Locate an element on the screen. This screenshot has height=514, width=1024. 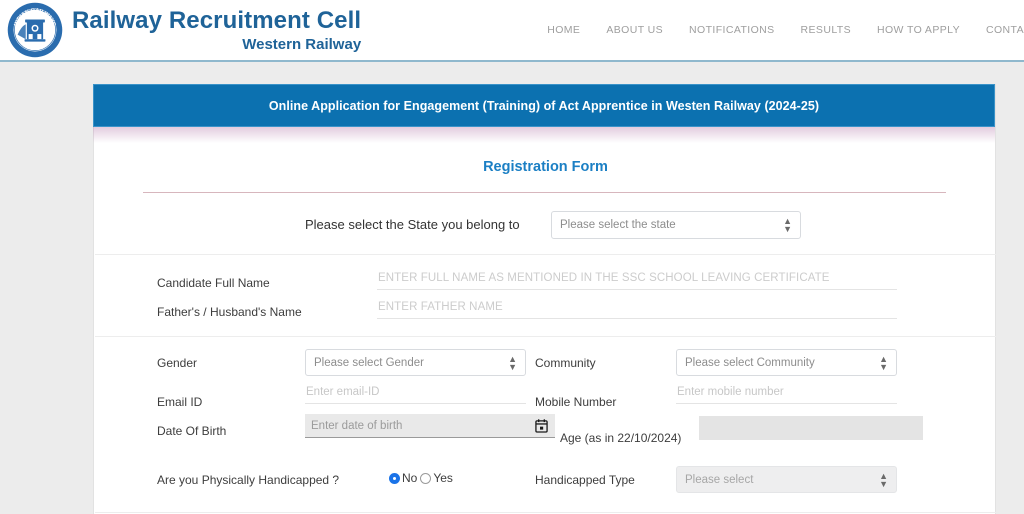
handicapped-option-no: No is located at coordinates (403, 478).